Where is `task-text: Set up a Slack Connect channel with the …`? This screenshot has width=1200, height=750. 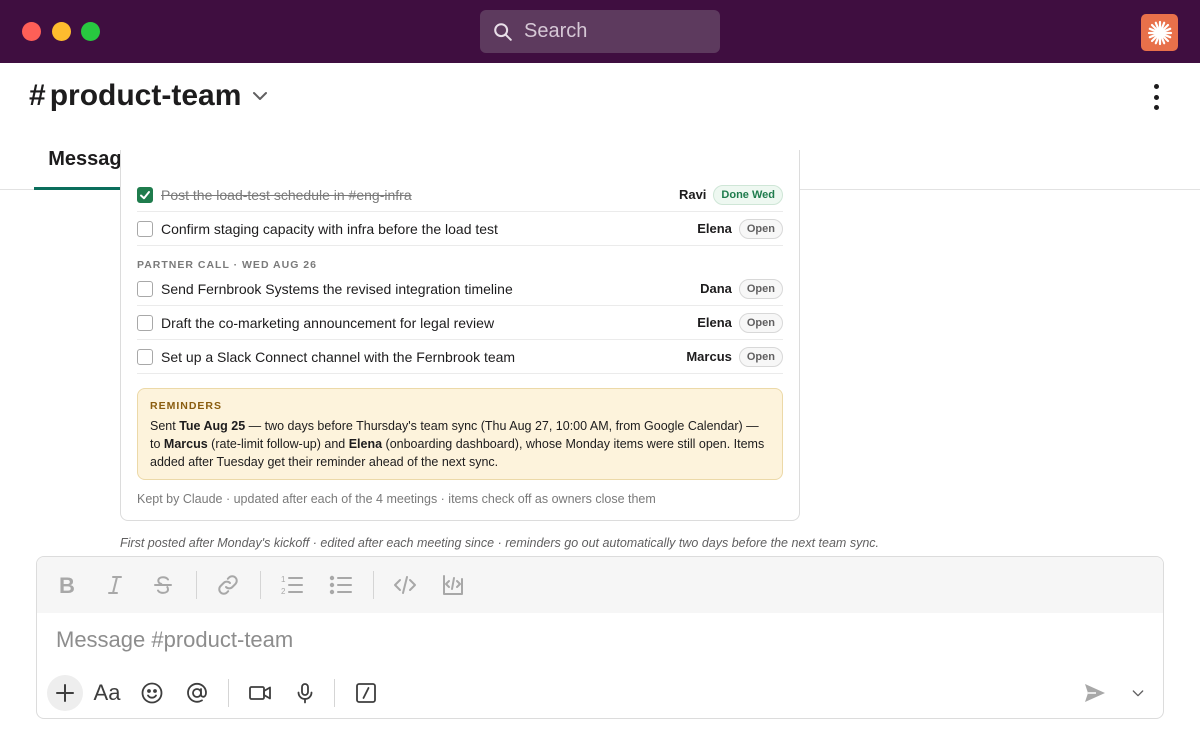
task-text: Set up a Slack Connect channel with the … is located at coordinates (338, 356).